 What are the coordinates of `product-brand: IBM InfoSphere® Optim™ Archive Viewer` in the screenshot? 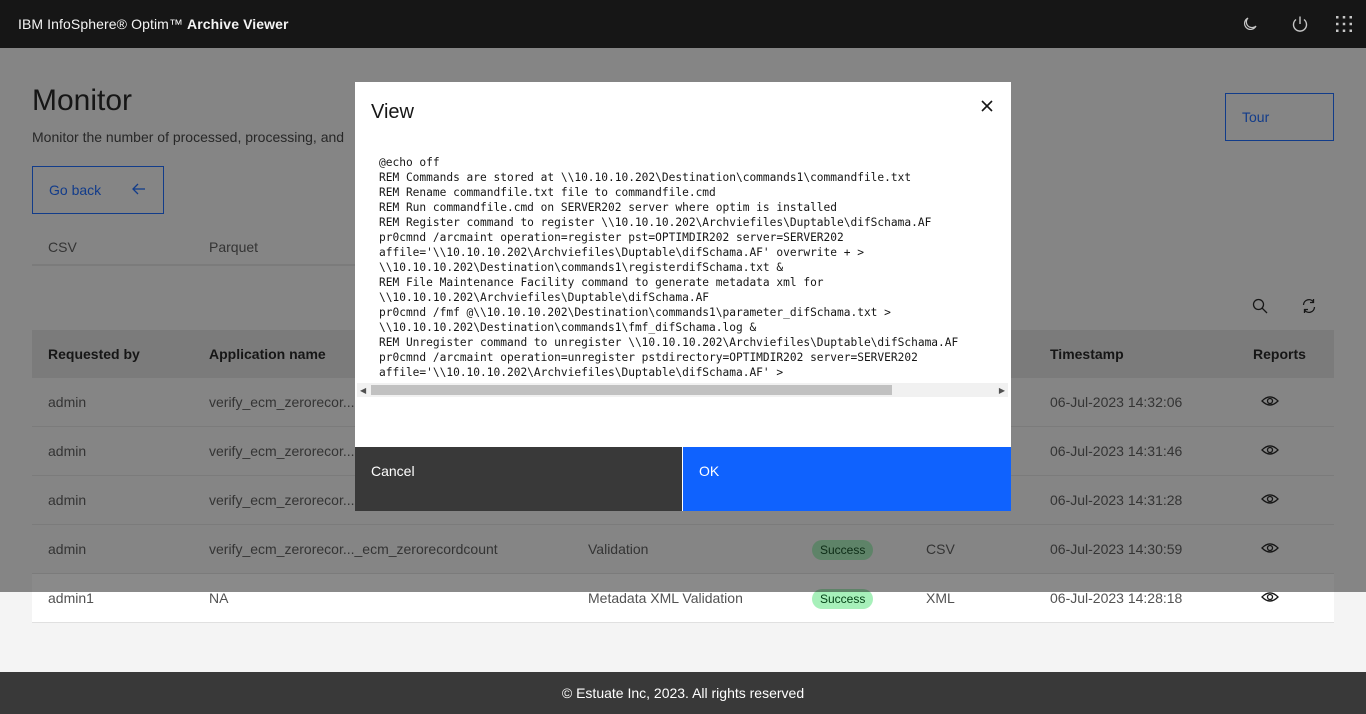 It's located at (153, 24).